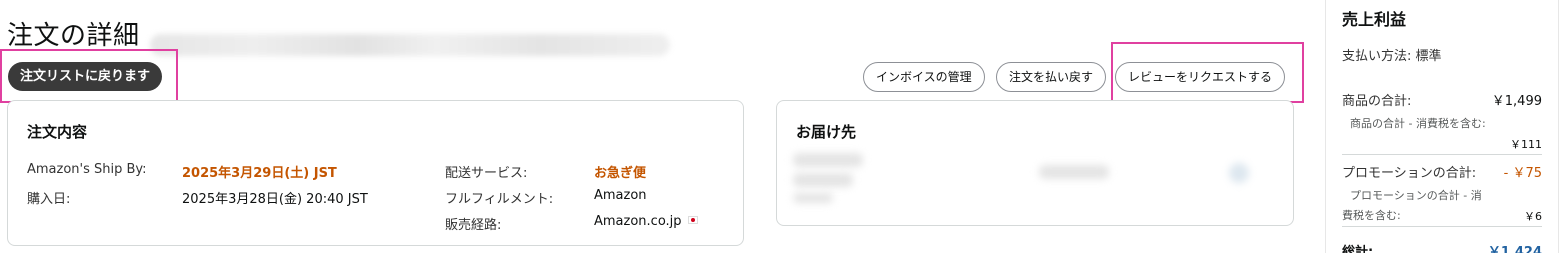  Describe the element at coordinates (473, 225) in the screenshot. I see `sales-channel-label: 販売経路:` at that location.